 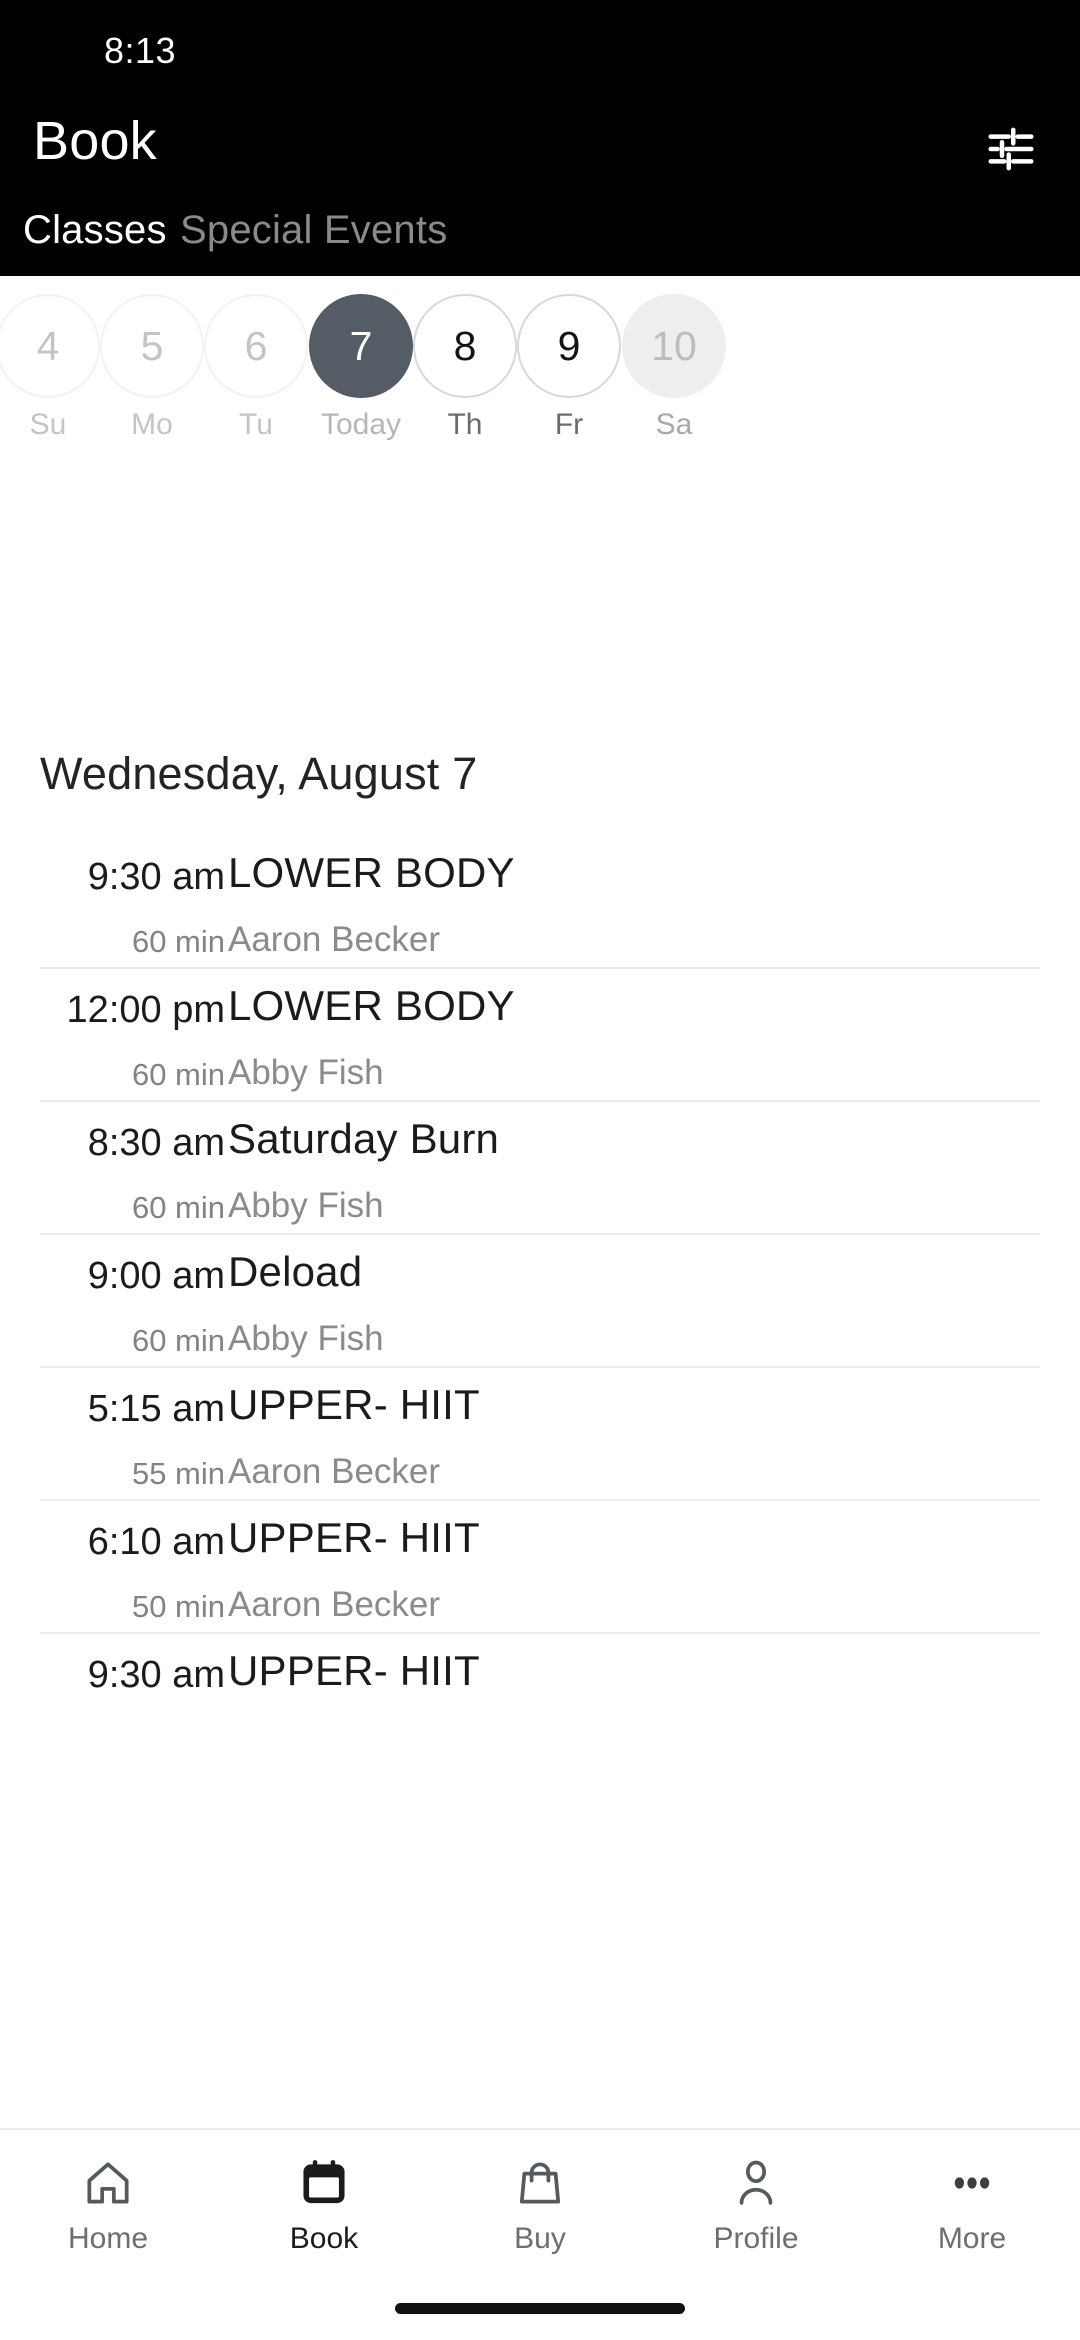 What do you see at coordinates (50, 346) in the screenshot?
I see `date-circle: 4` at bounding box center [50, 346].